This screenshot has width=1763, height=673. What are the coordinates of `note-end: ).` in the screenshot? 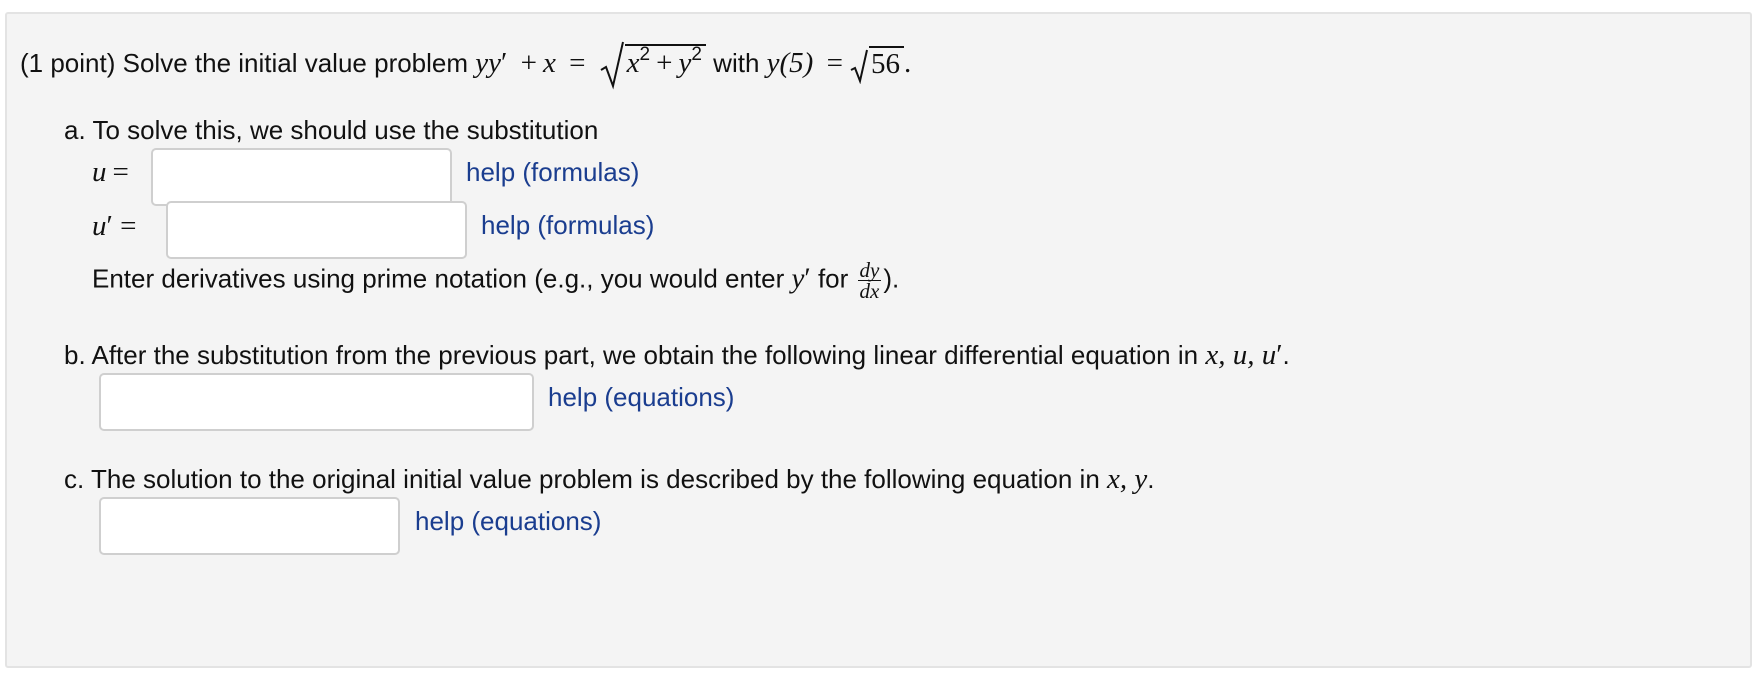 It's located at (891, 278).